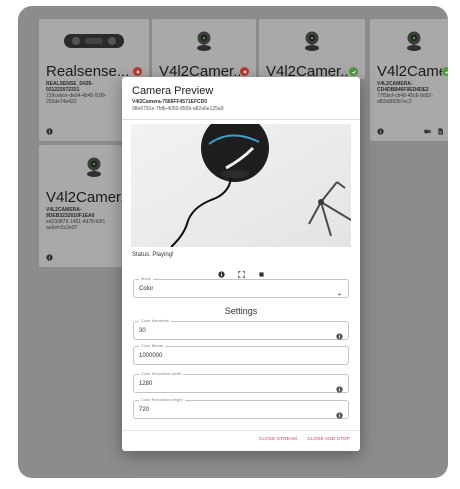 The height and width of the screenshot is (489, 460). Describe the element at coordinates (170, 102) in the screenshot. I see `dialog-device-id: V4l2Camera-7566FF4571EFCD0` at that location.